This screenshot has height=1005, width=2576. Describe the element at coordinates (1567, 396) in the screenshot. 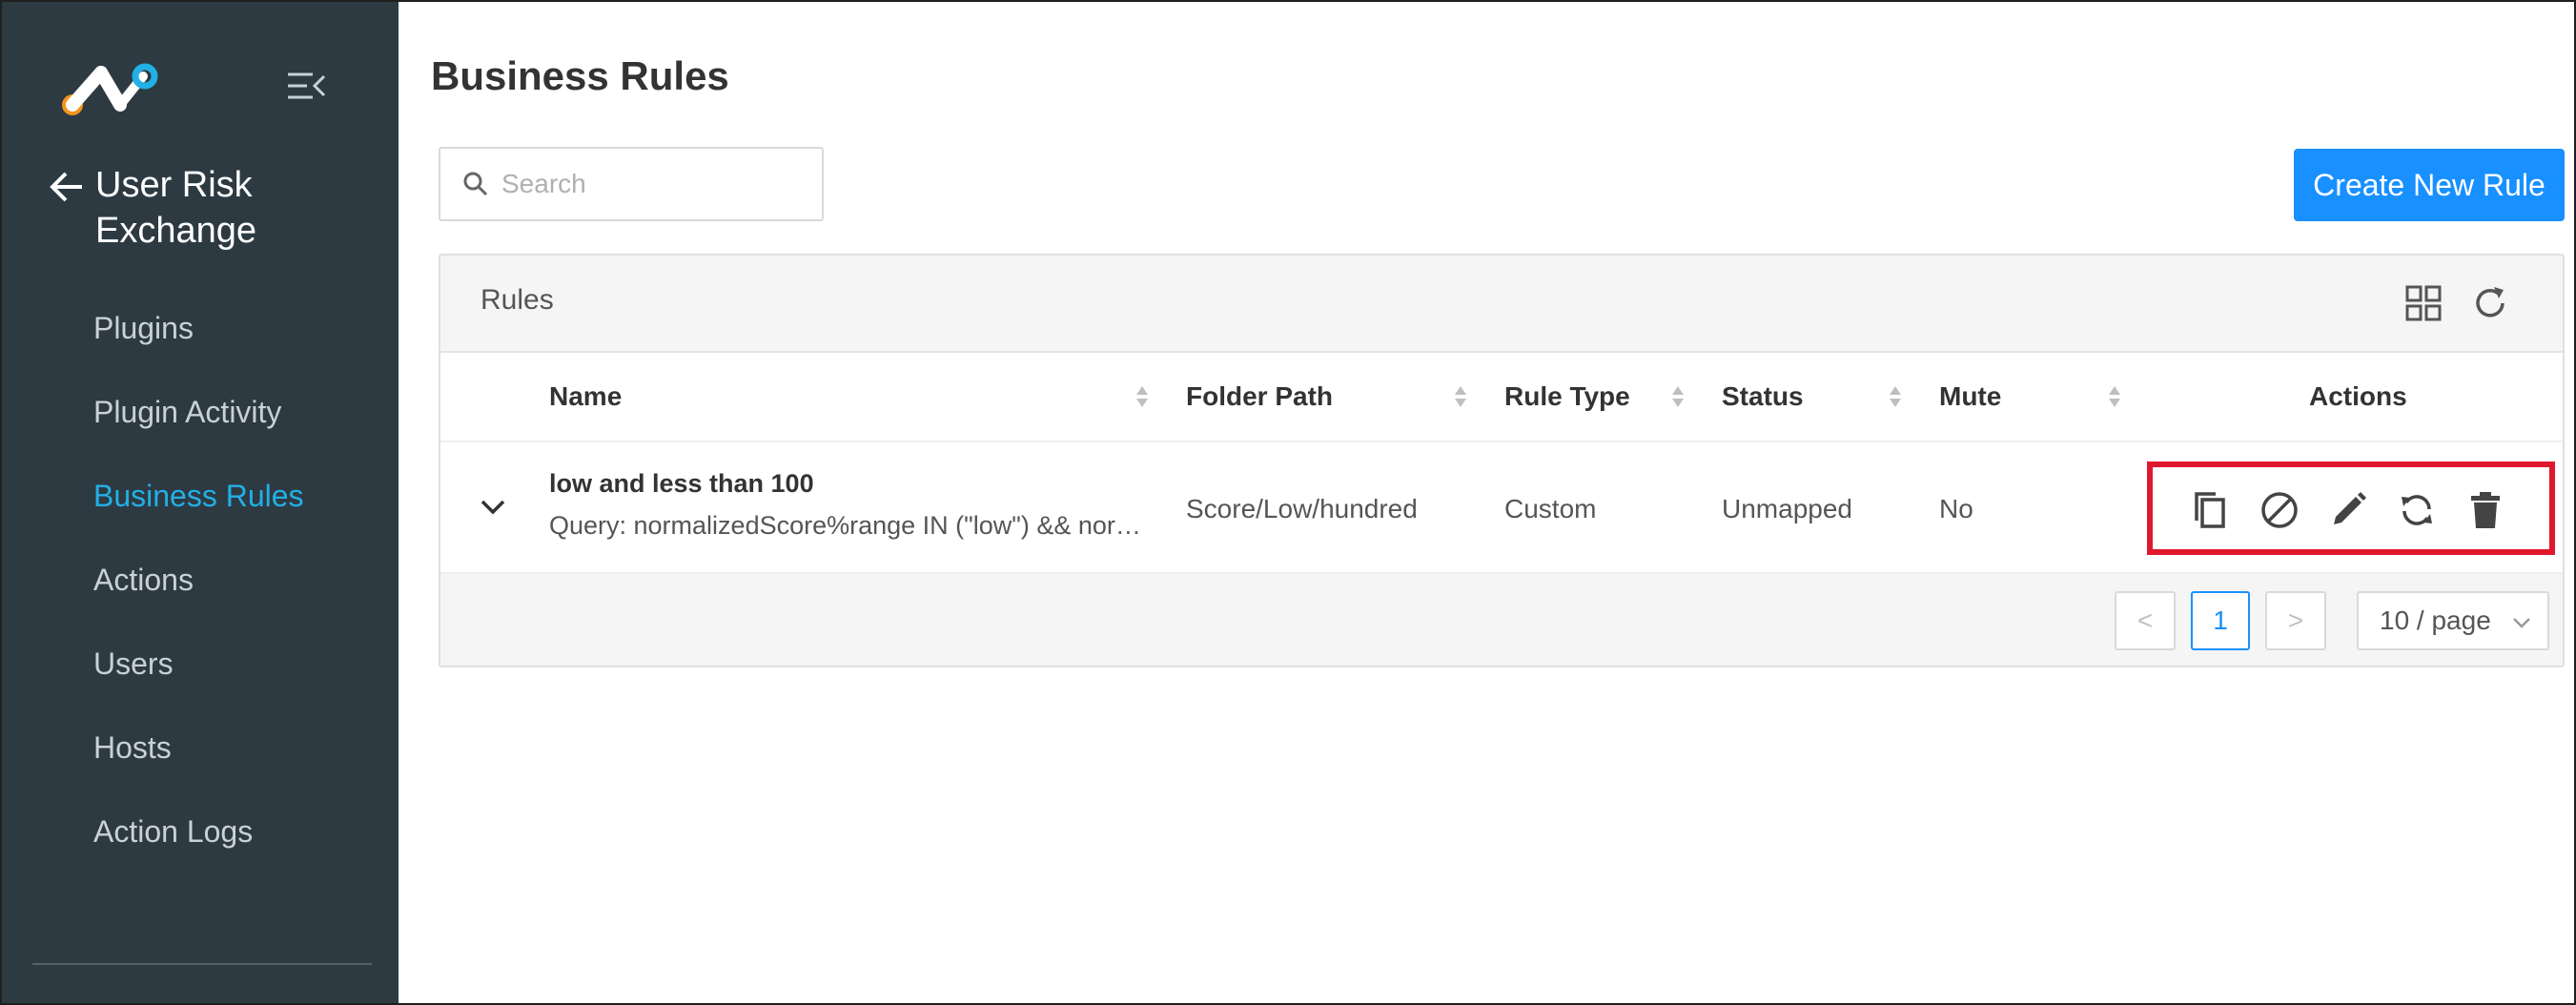

I see `column-header-rule-type: Rule Type` at that location.